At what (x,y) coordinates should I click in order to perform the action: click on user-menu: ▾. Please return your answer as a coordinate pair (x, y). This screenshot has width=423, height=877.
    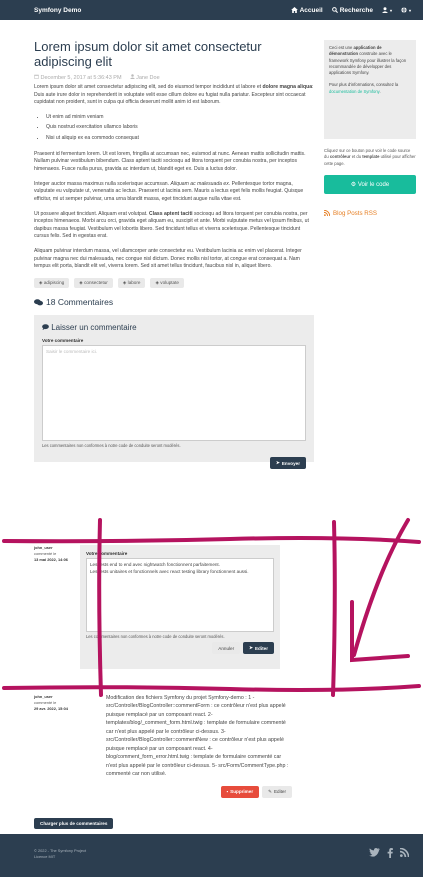
    Looking at the image, I should click on (386, 10).